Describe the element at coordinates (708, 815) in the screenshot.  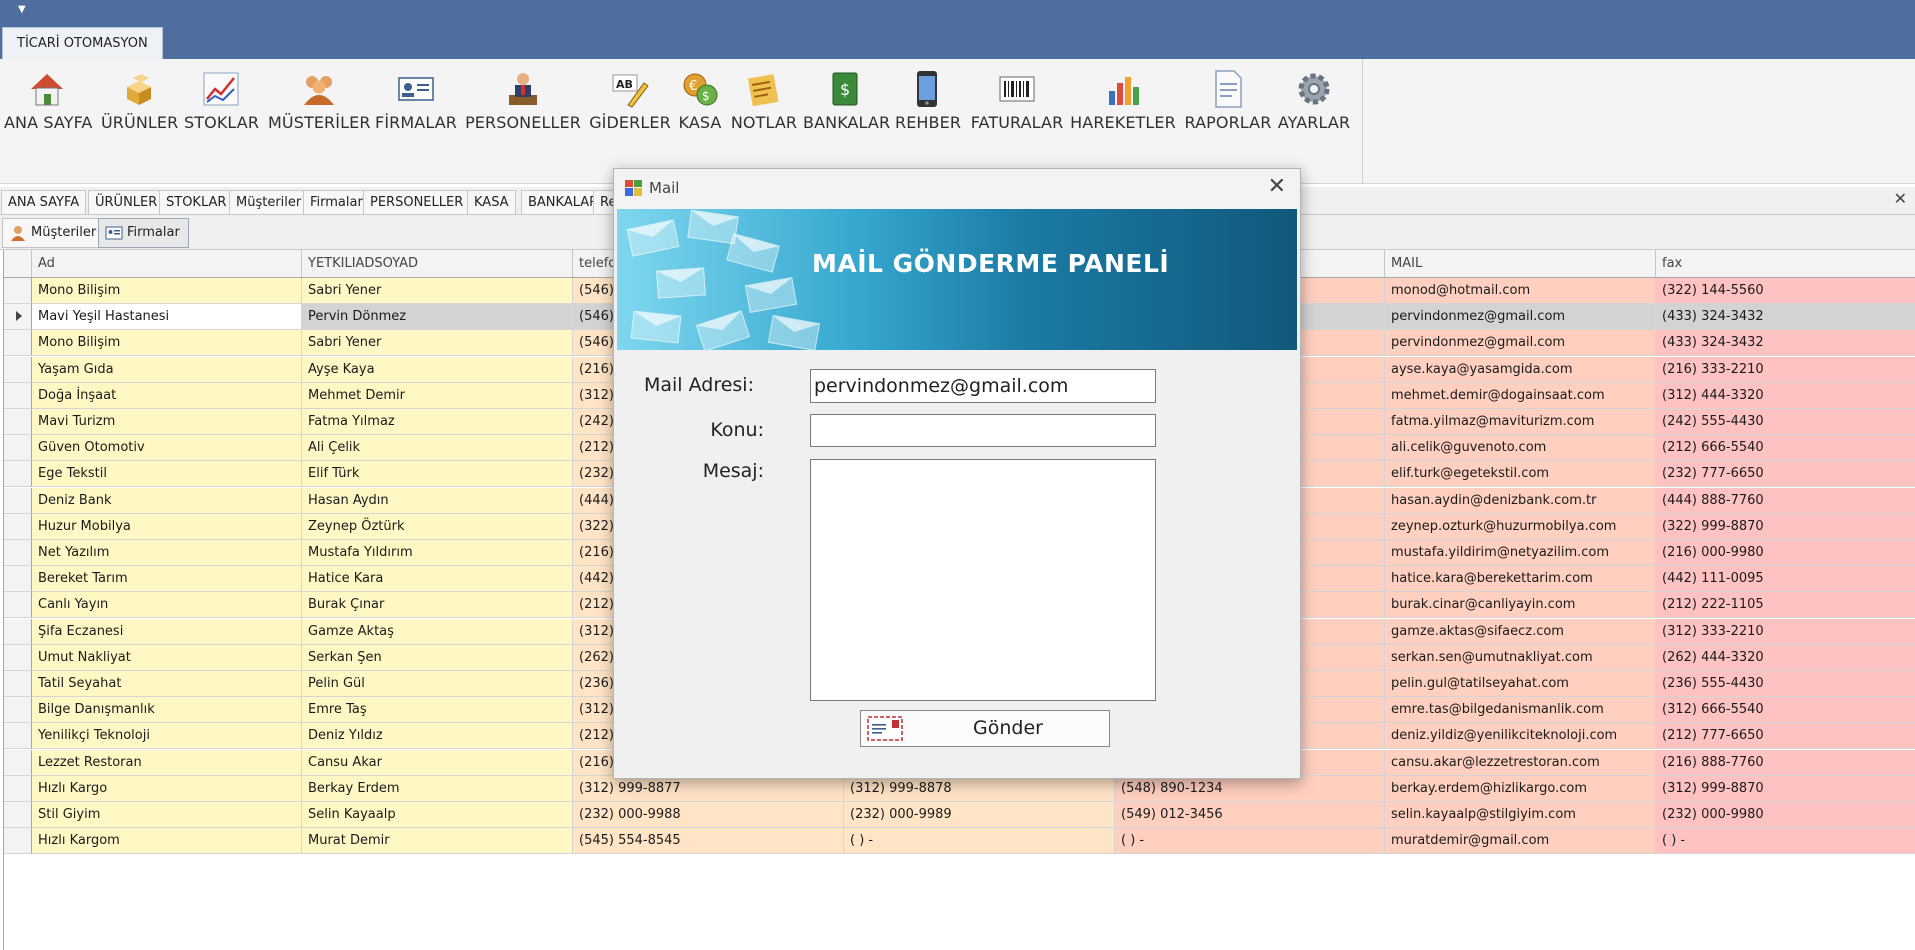
I see `table-cell: (232) 000-9988` at that location.